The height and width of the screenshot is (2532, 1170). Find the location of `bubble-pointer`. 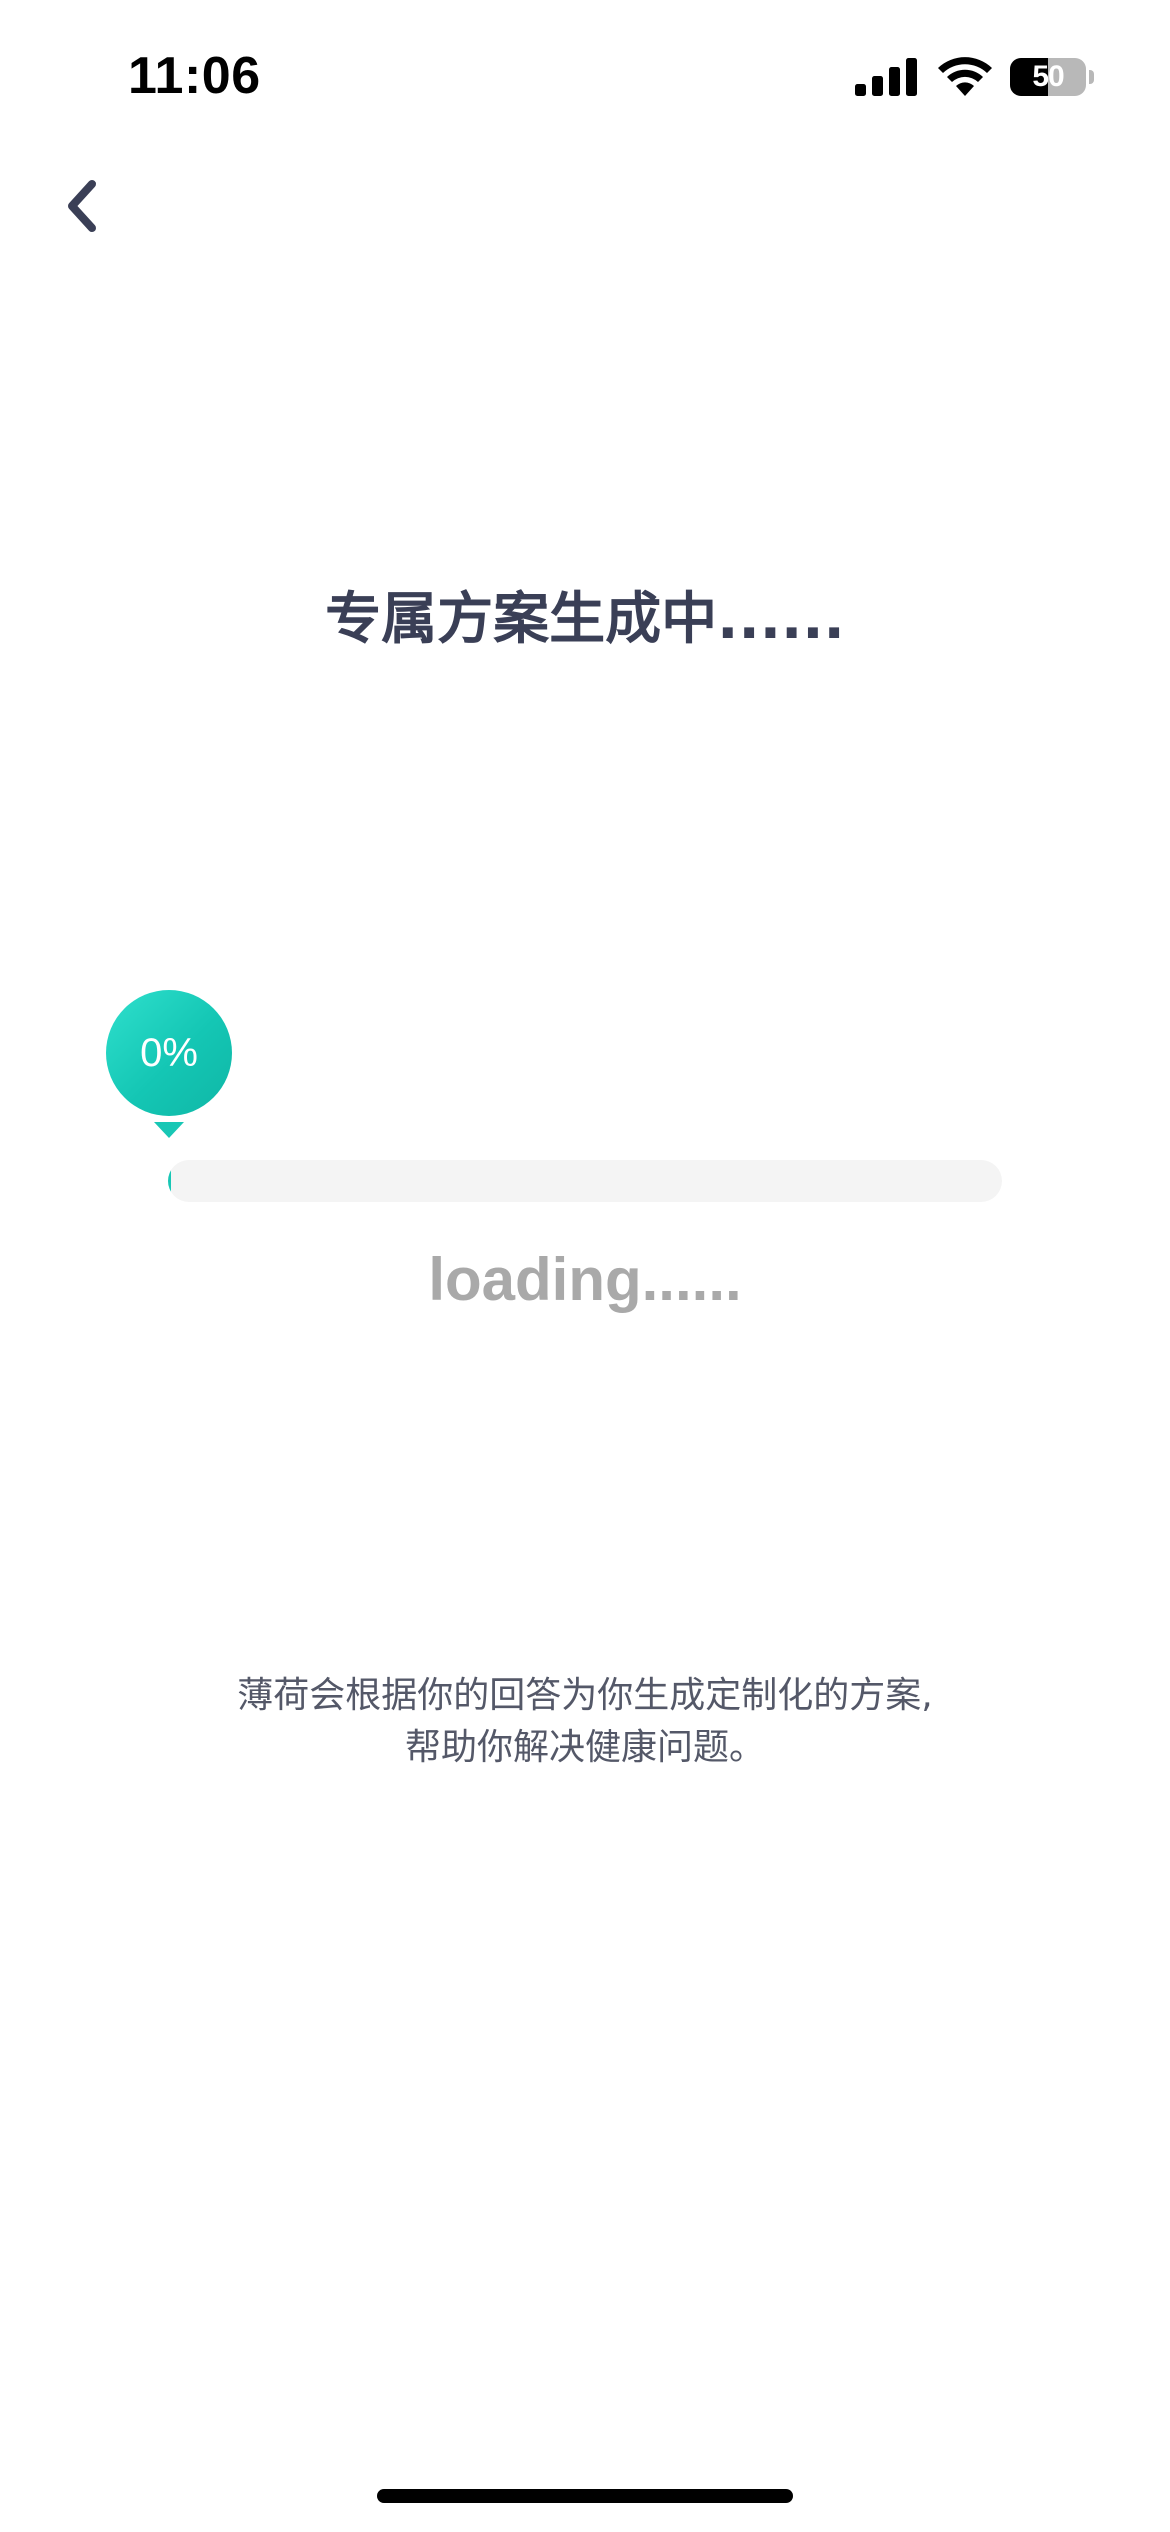

bubble-pointer is located at coordinates (169, 1130).